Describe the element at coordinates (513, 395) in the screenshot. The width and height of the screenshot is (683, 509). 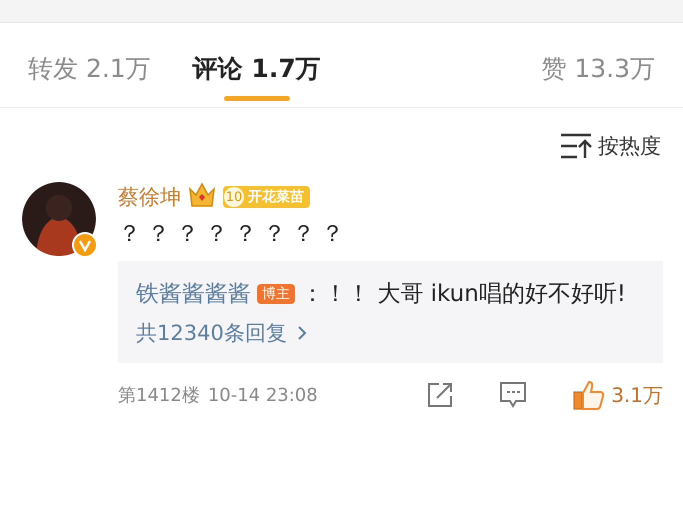
I see `comment-icon` at that location.